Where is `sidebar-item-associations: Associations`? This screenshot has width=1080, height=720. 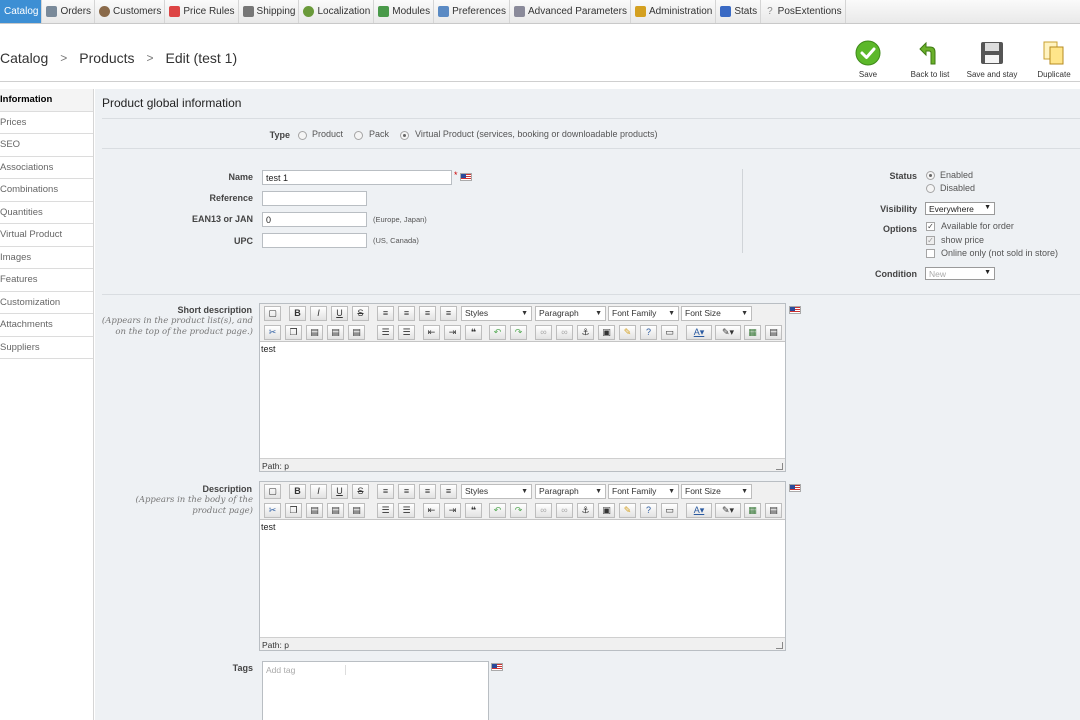
sidebar-item-associations: Associations is located at coordinates (46, 168).